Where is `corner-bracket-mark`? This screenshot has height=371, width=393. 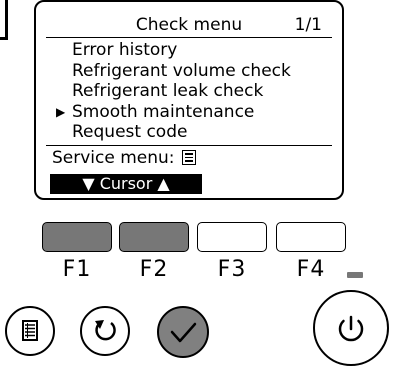
corner-bracket-mark is located at coordinates (4, 20).